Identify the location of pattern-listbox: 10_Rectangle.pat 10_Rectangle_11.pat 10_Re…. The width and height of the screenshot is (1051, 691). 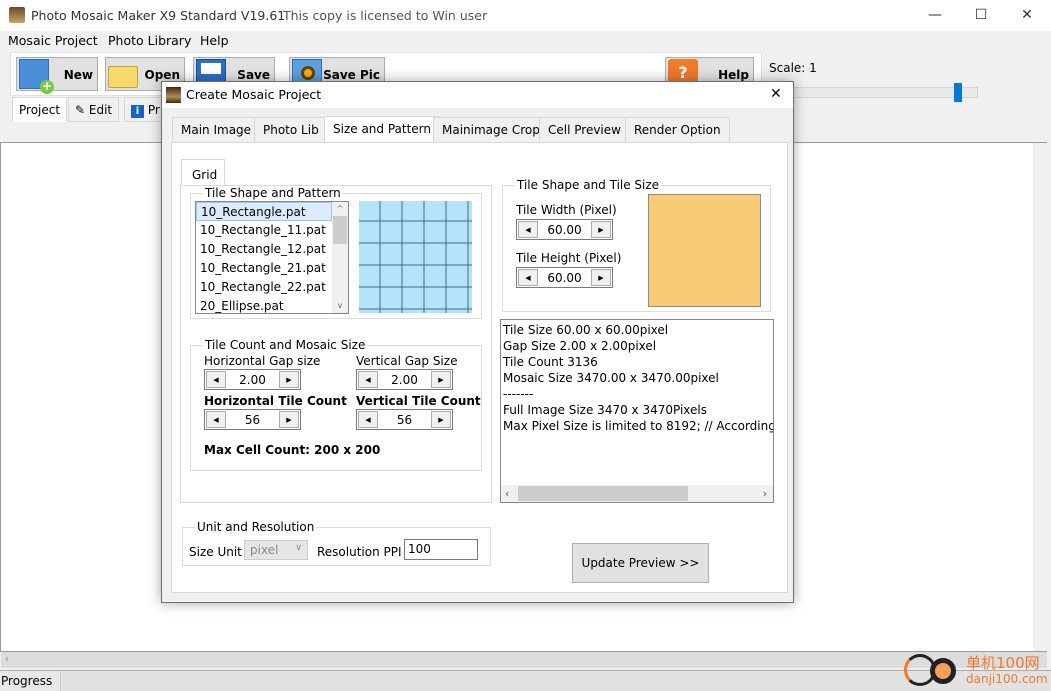
(272, 257).